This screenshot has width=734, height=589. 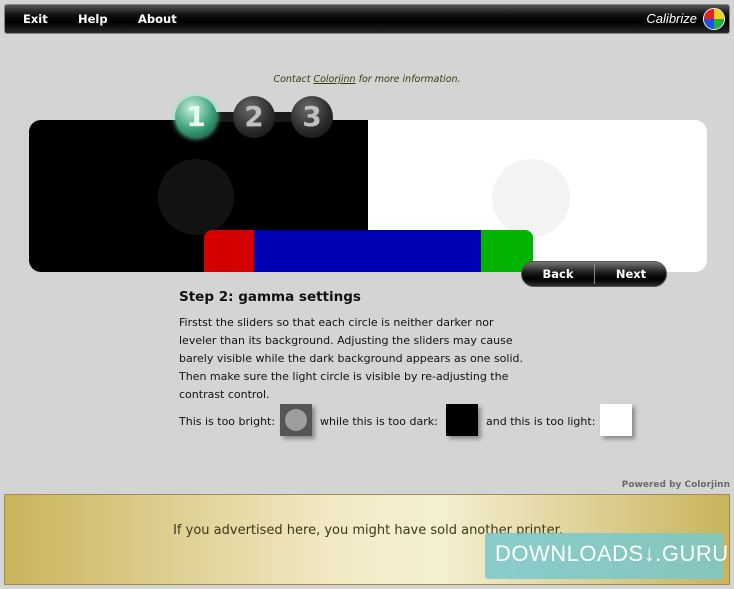 I want to click on too-bright-label: This is too bright:, so click(x=227, y=421).